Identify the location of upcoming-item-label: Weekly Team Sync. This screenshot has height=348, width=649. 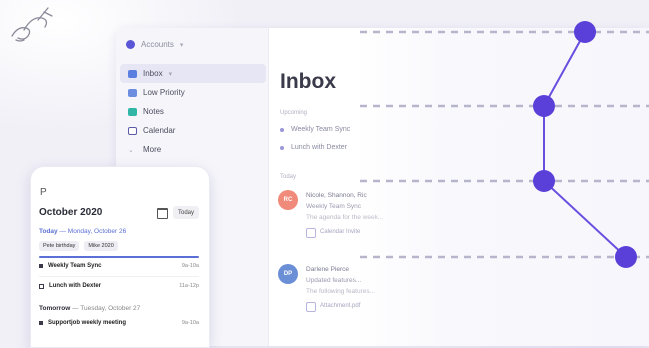
(321, 129).